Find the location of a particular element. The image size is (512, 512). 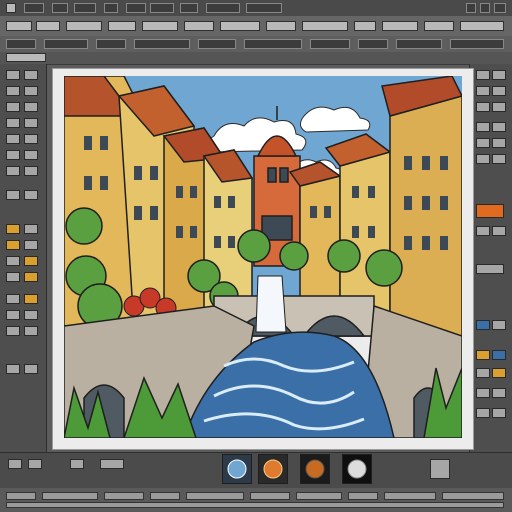

scrollbar-horizontal is located at coordinates (255, 505).